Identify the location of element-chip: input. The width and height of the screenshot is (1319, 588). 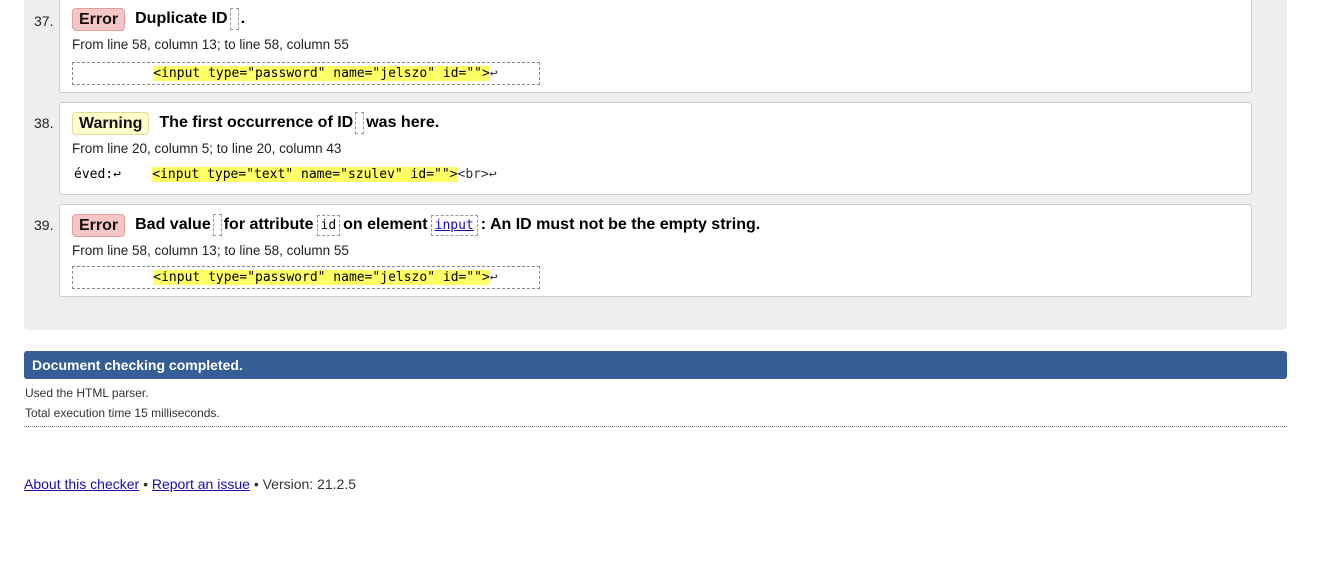
(454, 225).